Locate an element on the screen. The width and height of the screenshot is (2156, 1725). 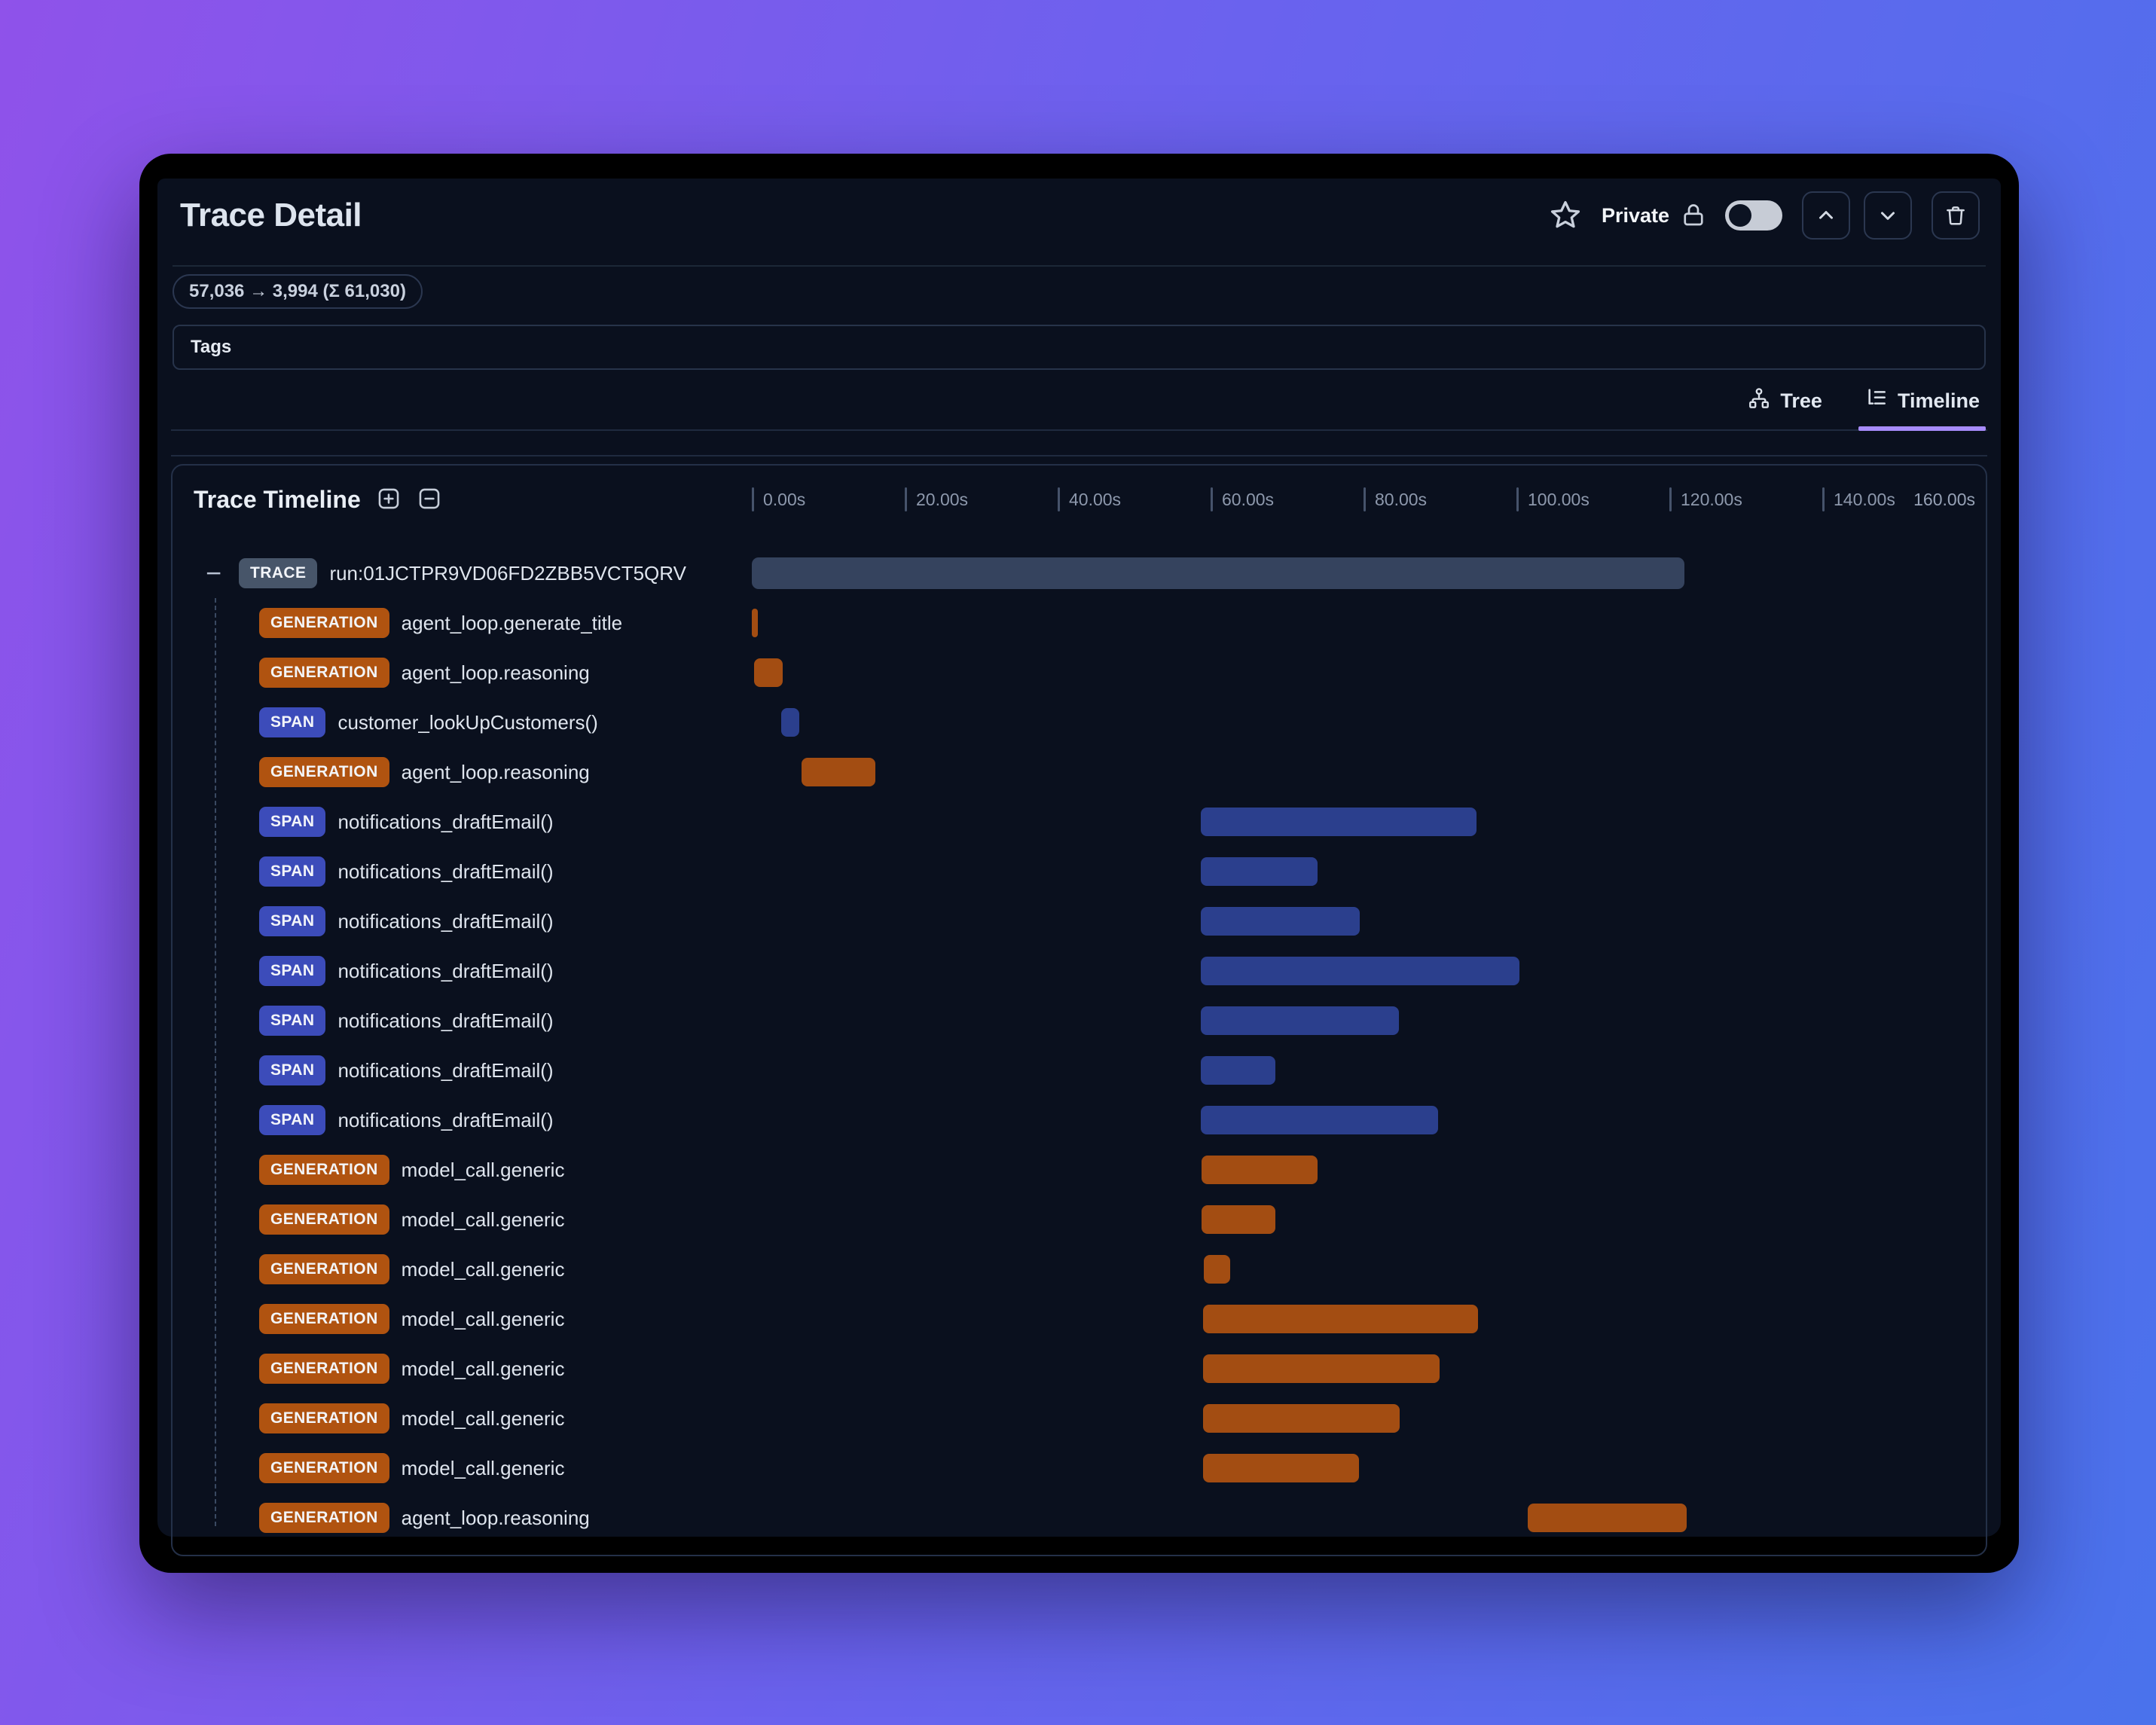
timeline-row: GENERATION agent_loop.generate_title is located at coordinates (1074, 623).